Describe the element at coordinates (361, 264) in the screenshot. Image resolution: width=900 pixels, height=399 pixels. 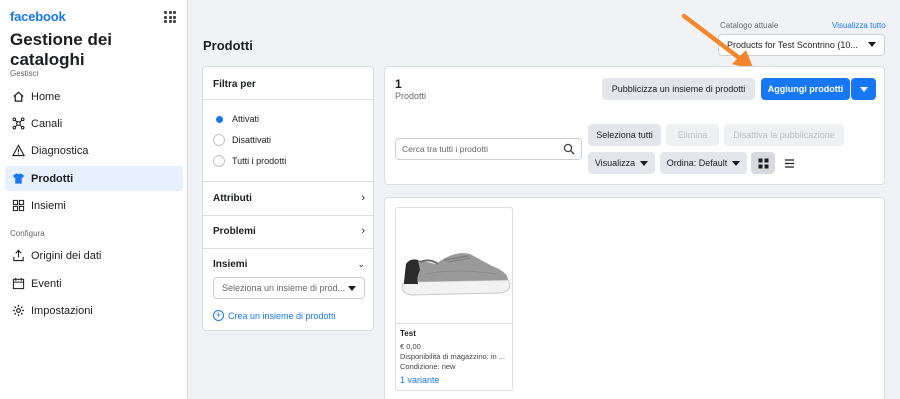
I see `chevron-down-icon: ⌄` at that location.